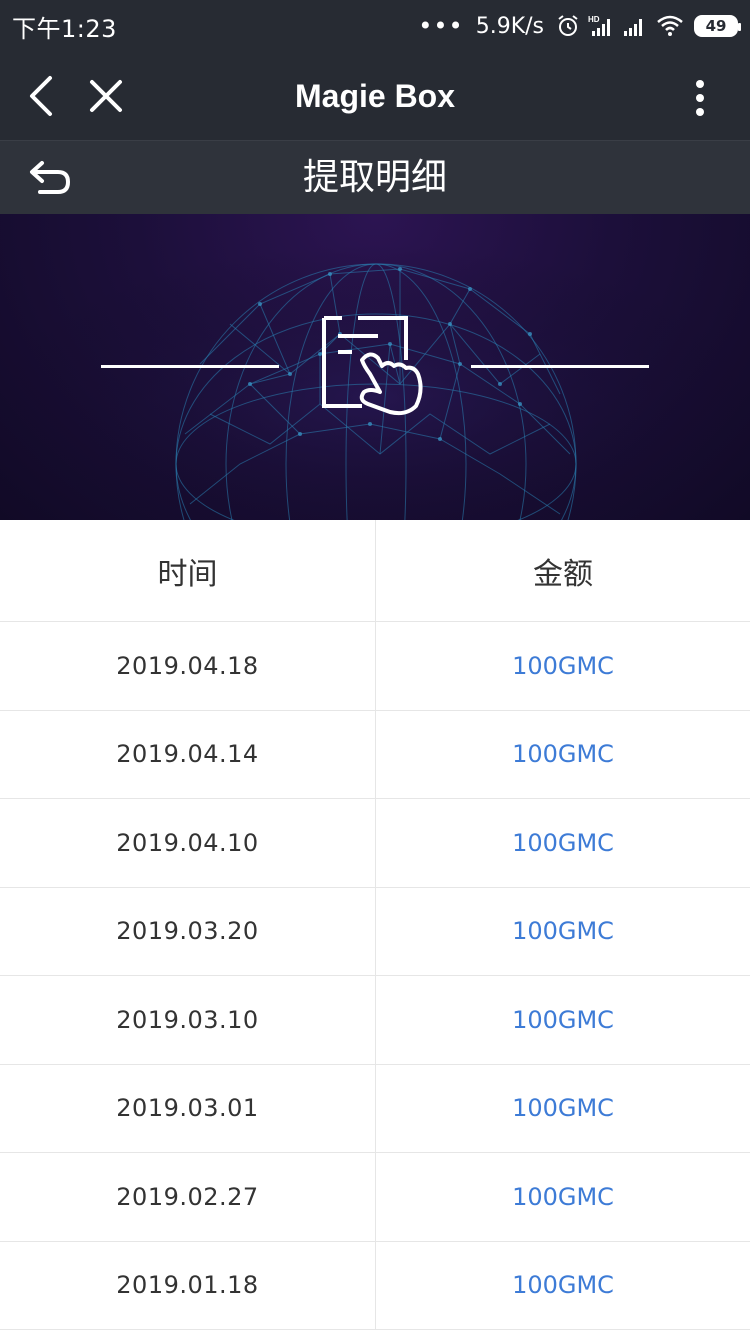 The height and width of the screenshot is (1334, 750). I want to click on table-row: 2019.04.18 100GMC, so click(375, 666).